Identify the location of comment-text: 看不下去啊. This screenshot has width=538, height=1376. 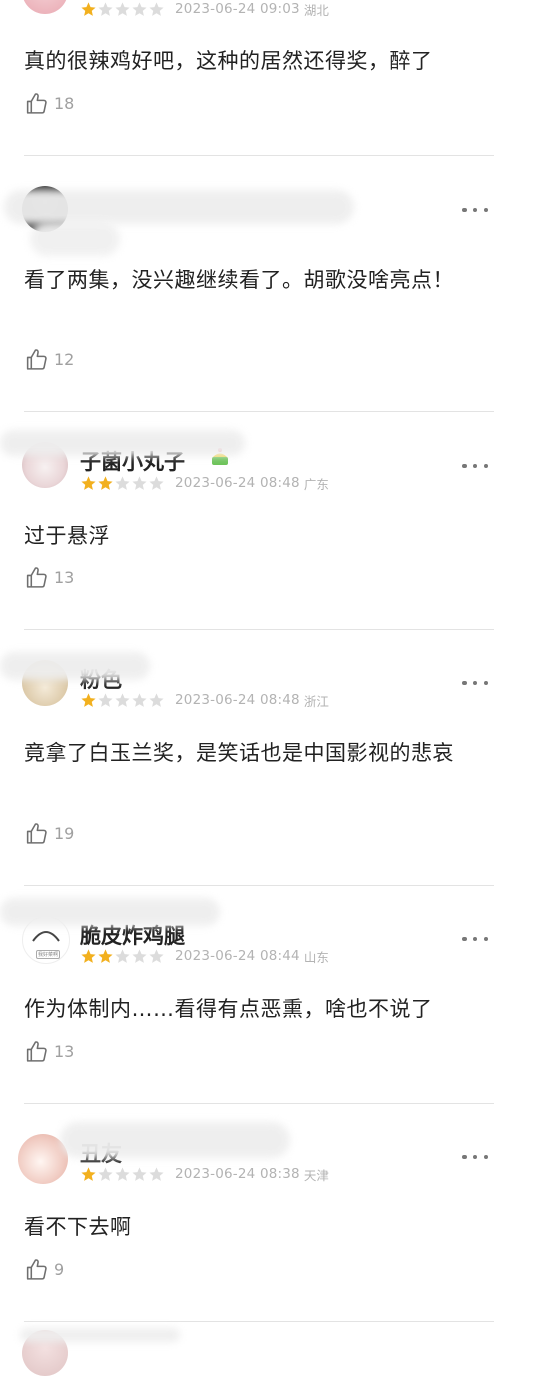
(78, 1227).